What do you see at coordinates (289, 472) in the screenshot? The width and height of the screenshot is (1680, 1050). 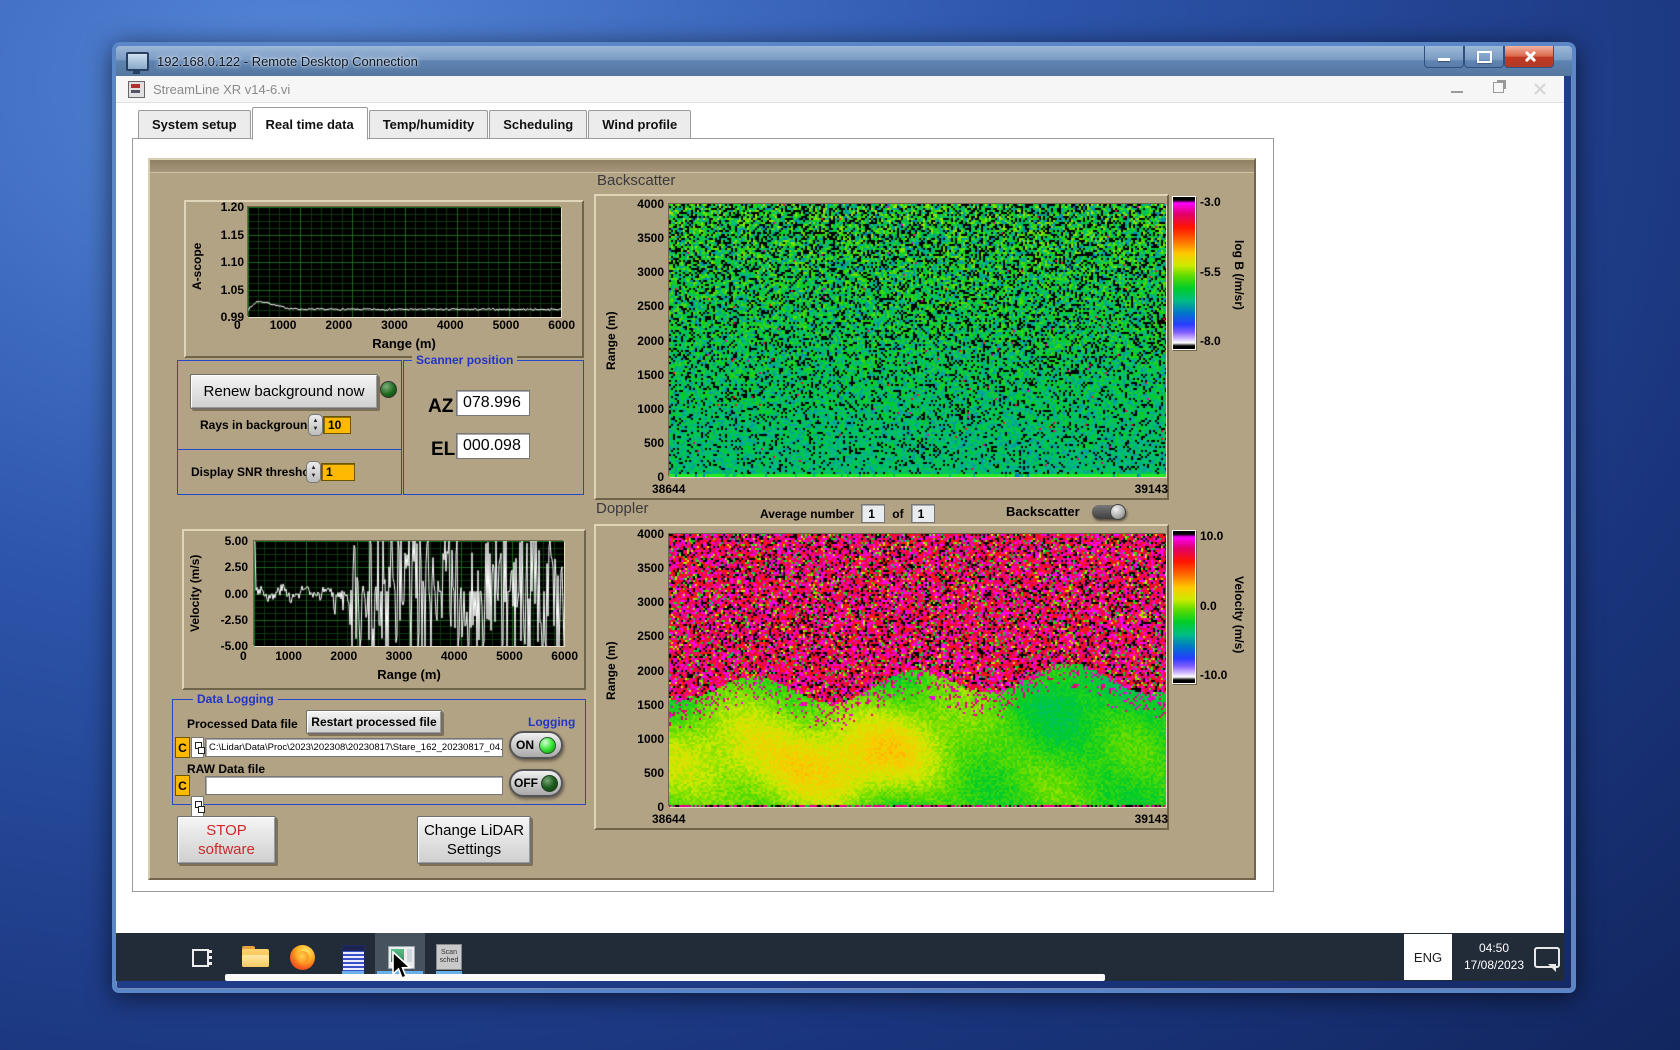 I see `snr-threshold-box: Display SNR threshold ▲ ▼ 1` at bounding box center [289, 472].